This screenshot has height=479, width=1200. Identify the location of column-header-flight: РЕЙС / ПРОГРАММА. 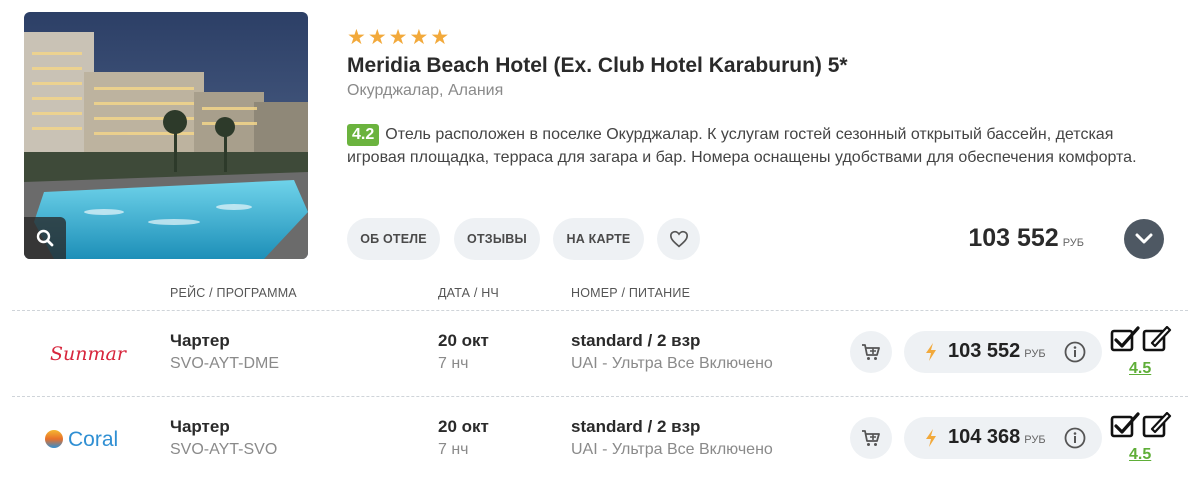
(233, 293).